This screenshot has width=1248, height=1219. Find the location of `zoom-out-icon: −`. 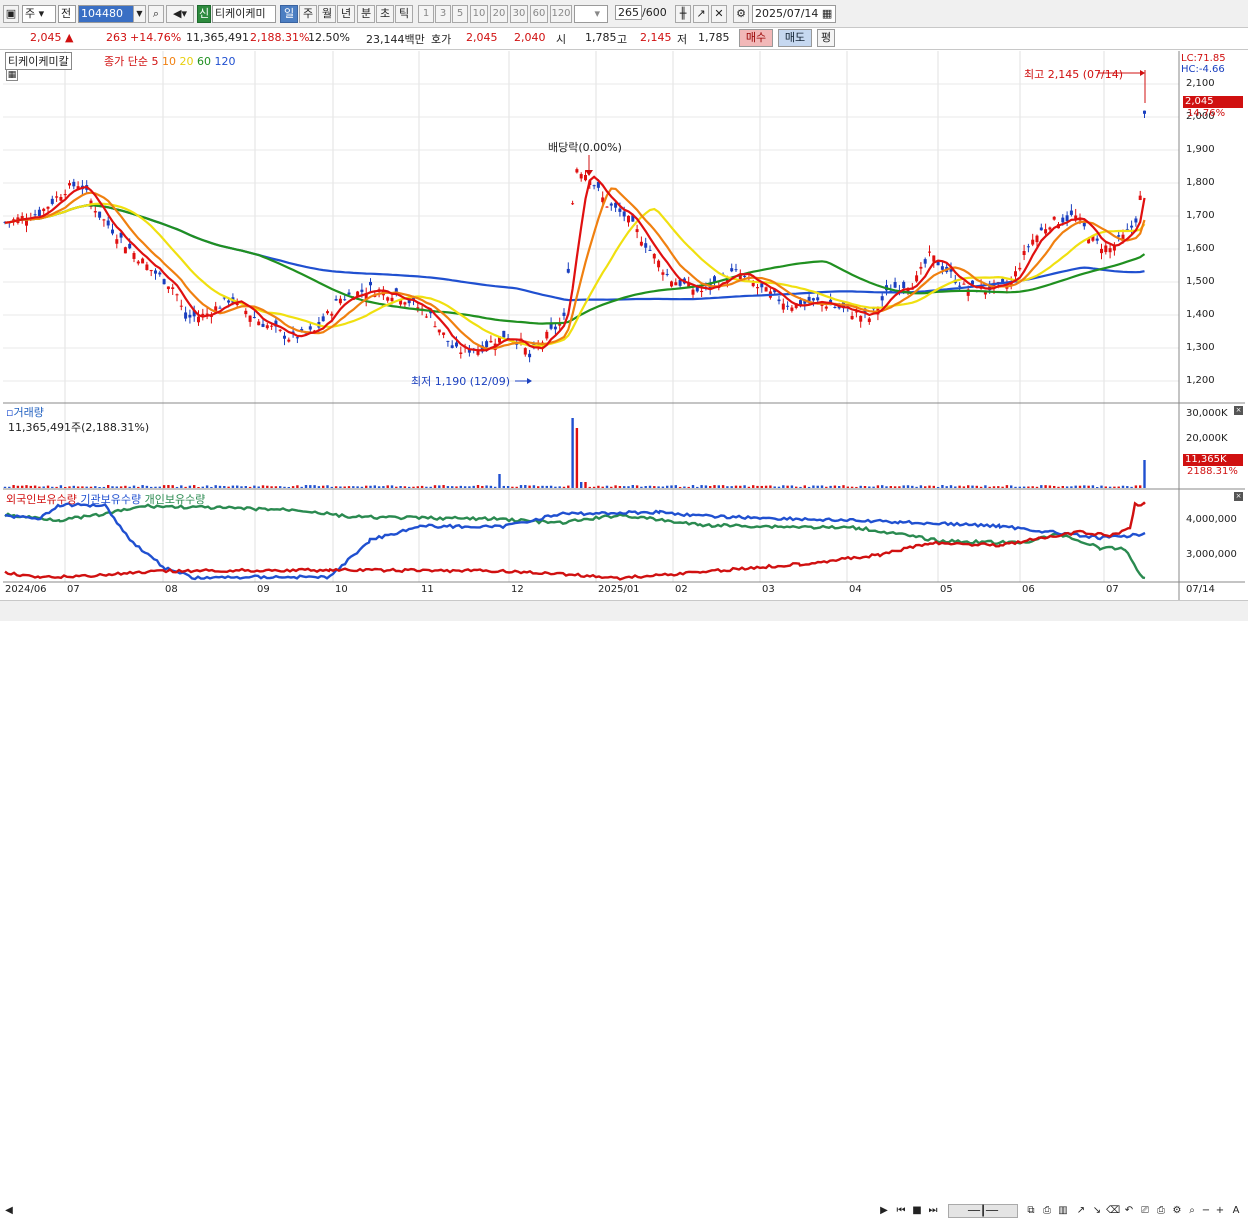

zoom-out-icon: − is located at coordinates (1206, 1211).